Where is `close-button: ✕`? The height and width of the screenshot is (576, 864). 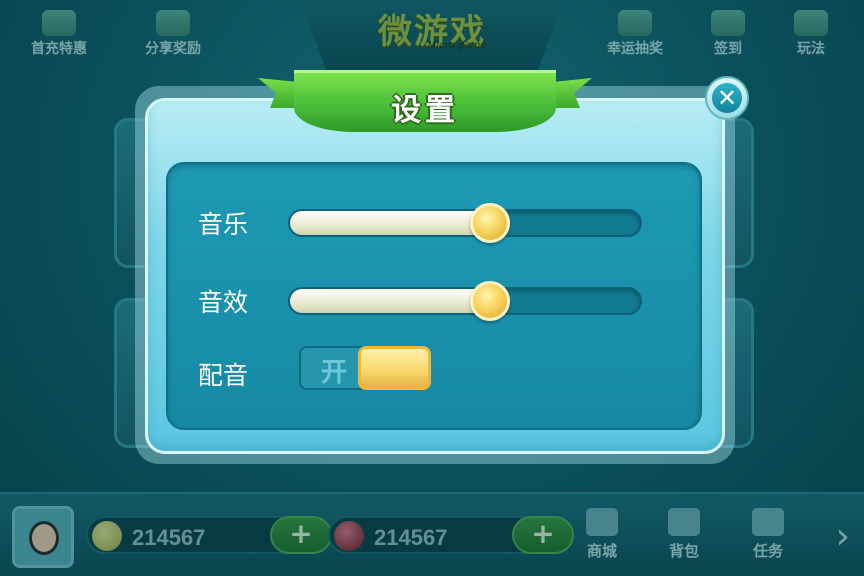 close-button: ✕ is located at coordinates (727, 98).